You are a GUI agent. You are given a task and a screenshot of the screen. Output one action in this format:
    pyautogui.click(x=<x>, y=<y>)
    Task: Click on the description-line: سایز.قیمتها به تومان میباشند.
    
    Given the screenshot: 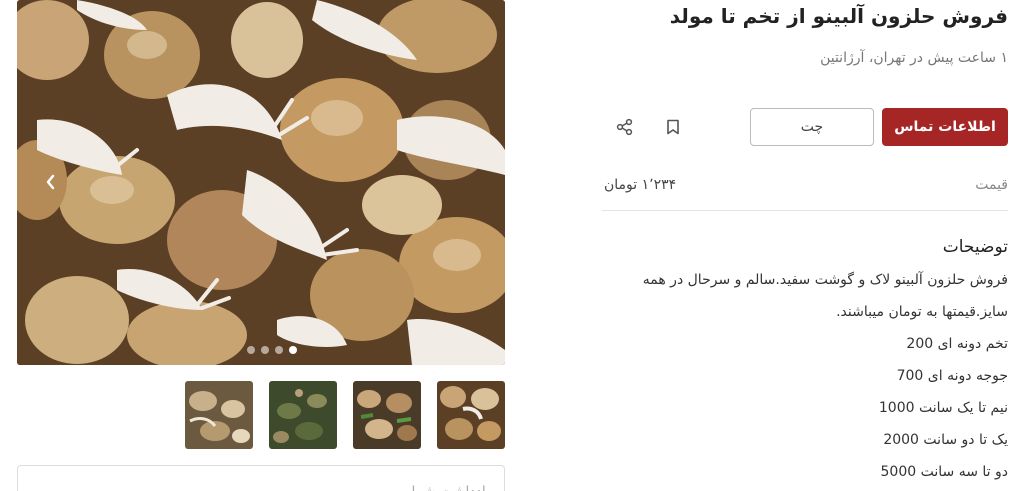 What is the action you would take?
    pyautogui.click(x=922, y=312)
    